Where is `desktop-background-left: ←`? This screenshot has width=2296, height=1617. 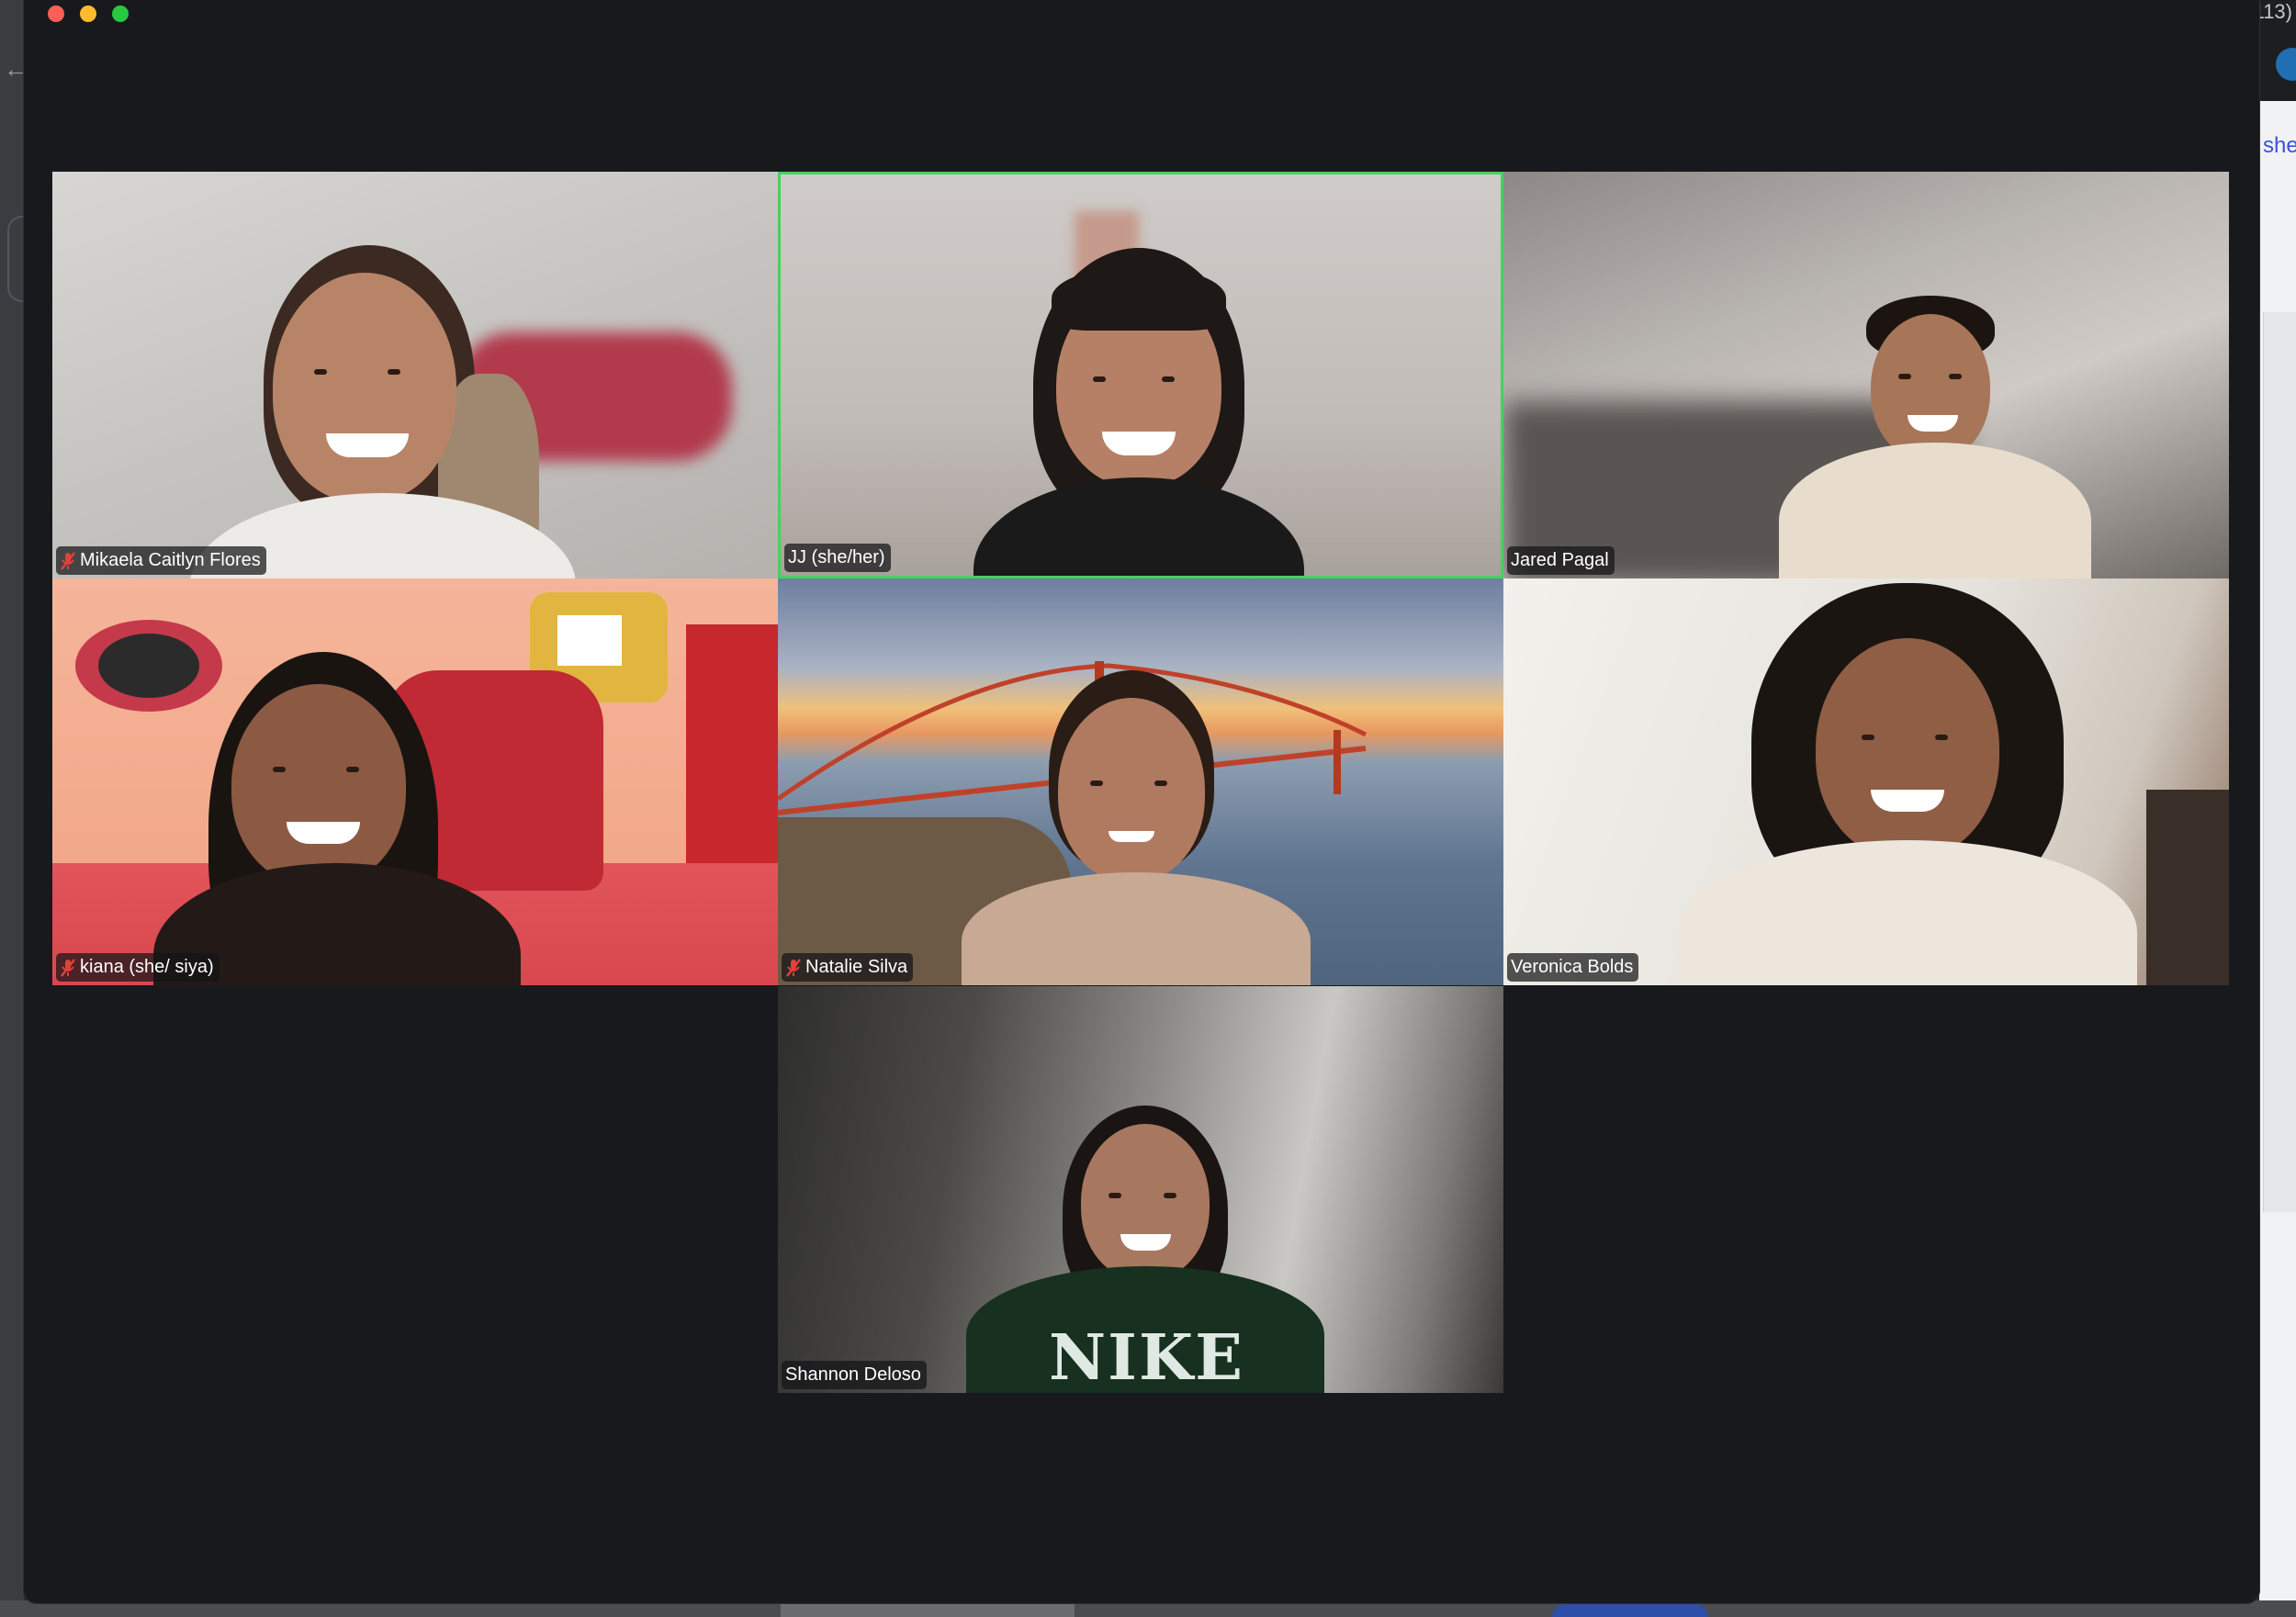 desktop-background-left: ← is located at coordinates (14, 808).